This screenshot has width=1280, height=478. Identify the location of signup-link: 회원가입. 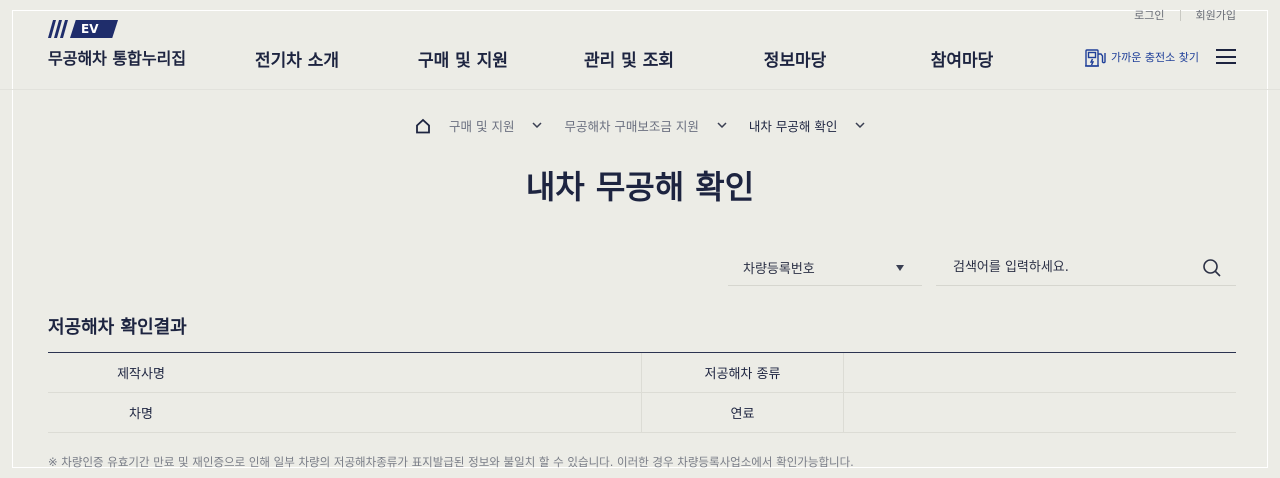
(1216, 15).